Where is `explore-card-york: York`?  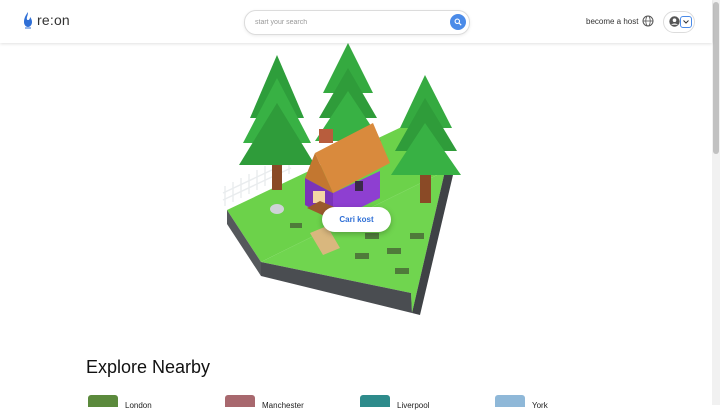 explore-card-york: York is located at coordinates (521, 402).